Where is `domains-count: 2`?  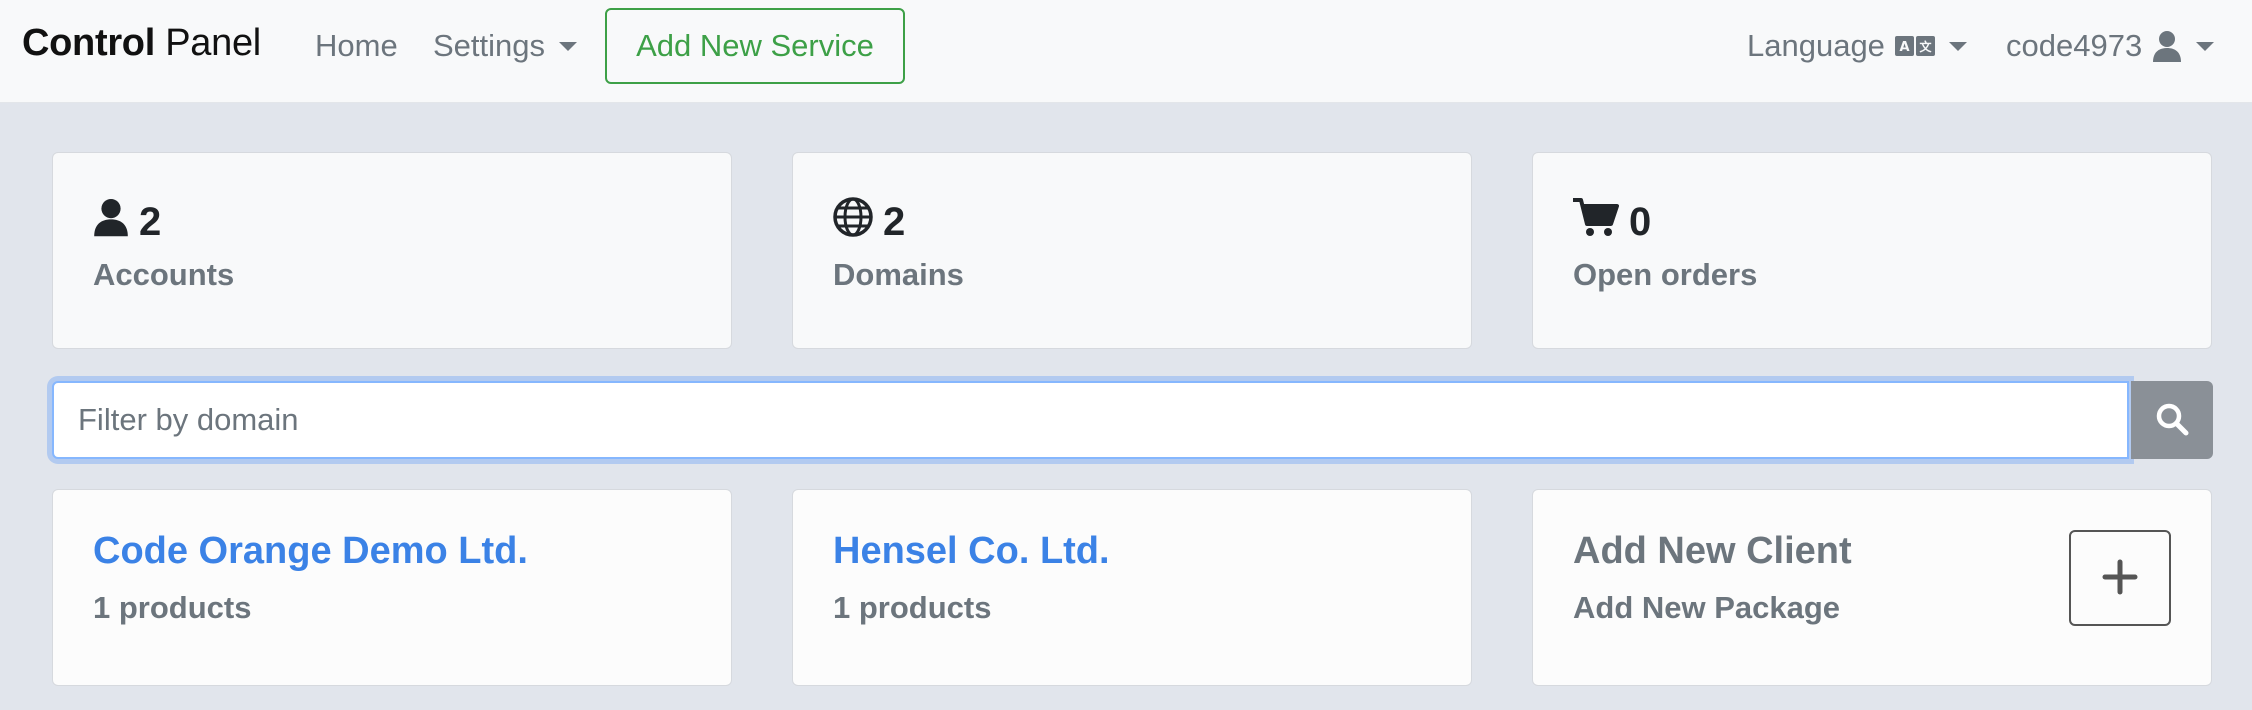 domains-count: 2 is located at coordinates (894, 221).